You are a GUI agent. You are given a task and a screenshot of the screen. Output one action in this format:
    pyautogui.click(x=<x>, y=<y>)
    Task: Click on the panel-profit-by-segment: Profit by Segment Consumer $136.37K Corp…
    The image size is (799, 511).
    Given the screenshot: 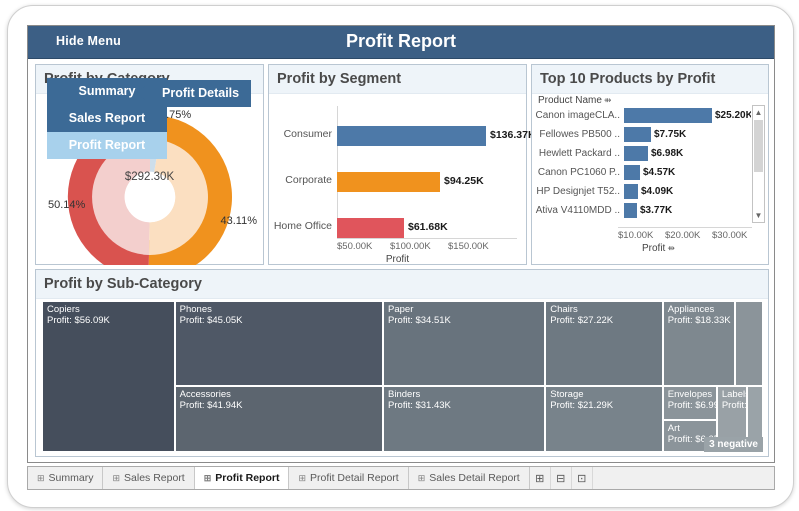 What is the action you would take?
    pyautogui.click(x=402, y=164)
    